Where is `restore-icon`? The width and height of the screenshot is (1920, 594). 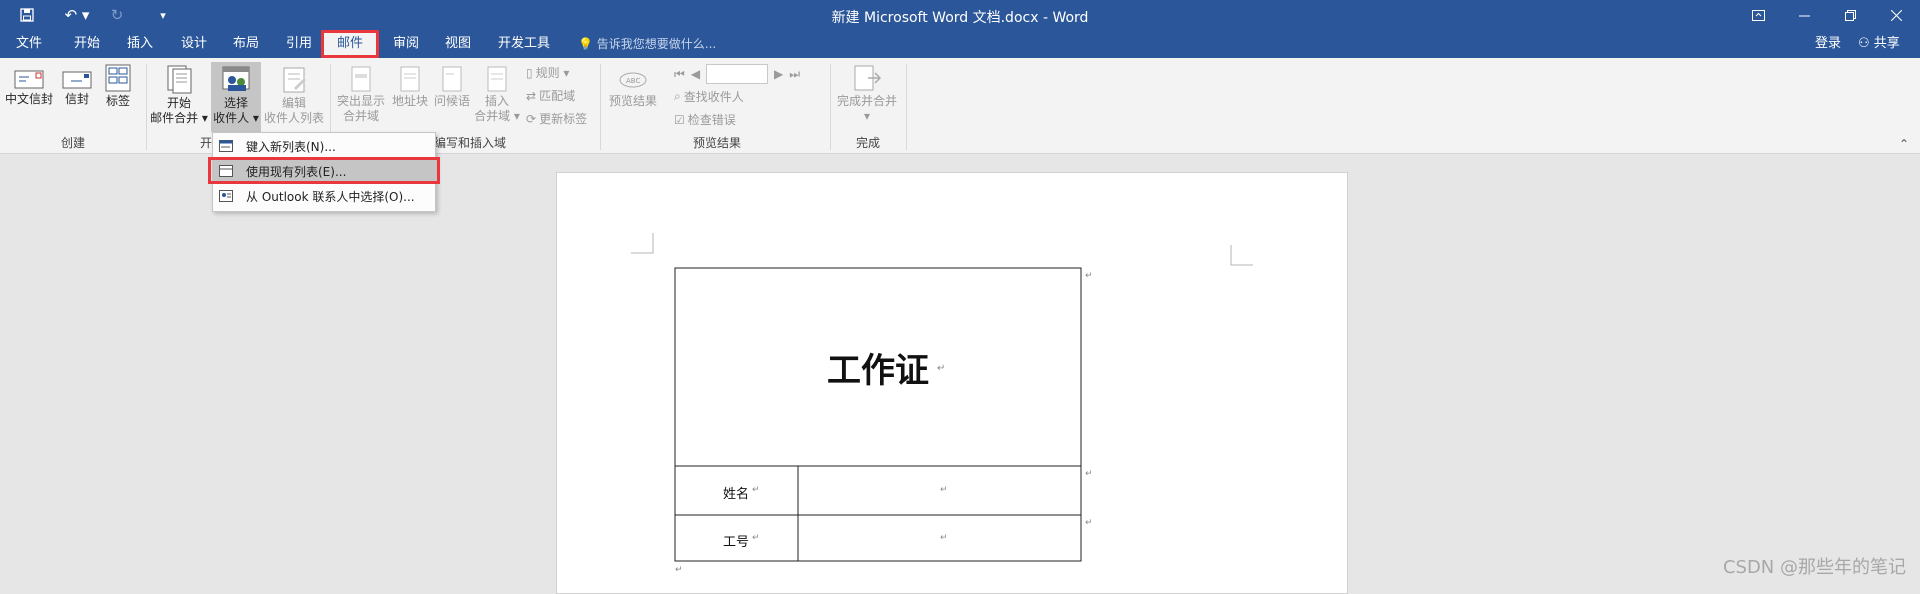
restore-icon is located at coordinates (1850, 15).